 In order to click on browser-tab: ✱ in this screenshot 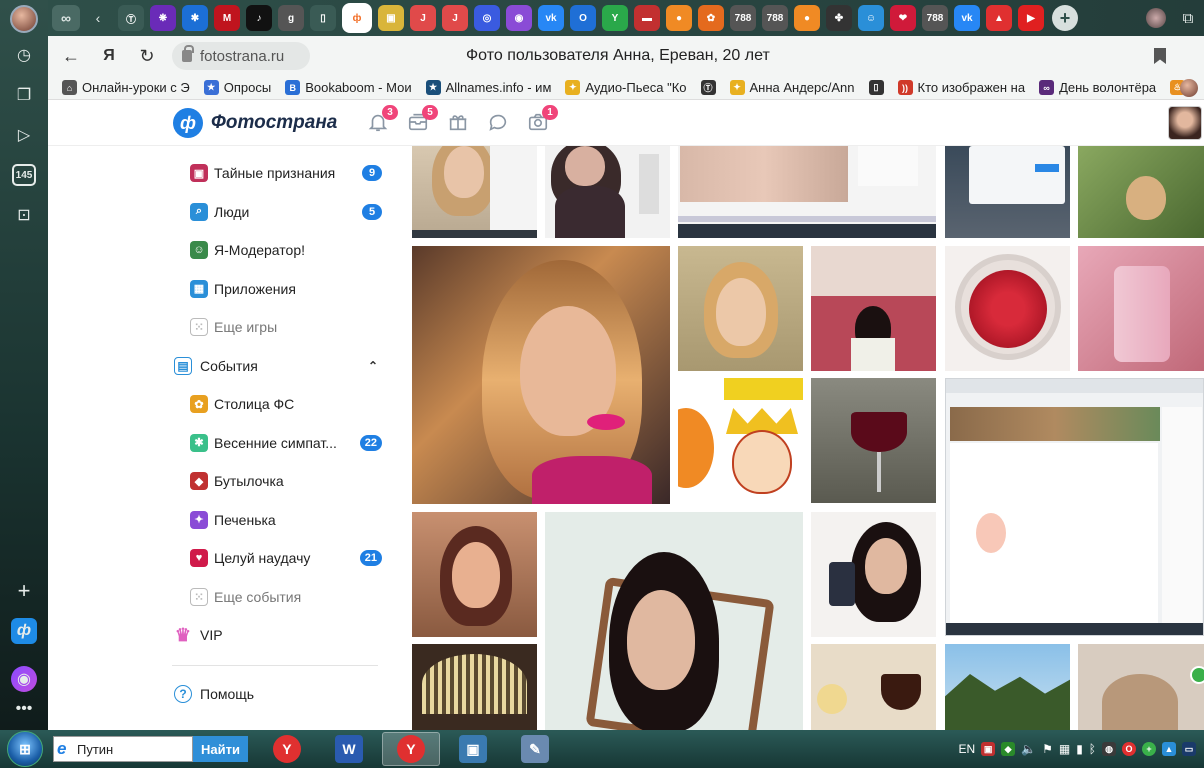, I will do `click(195, 18)`.